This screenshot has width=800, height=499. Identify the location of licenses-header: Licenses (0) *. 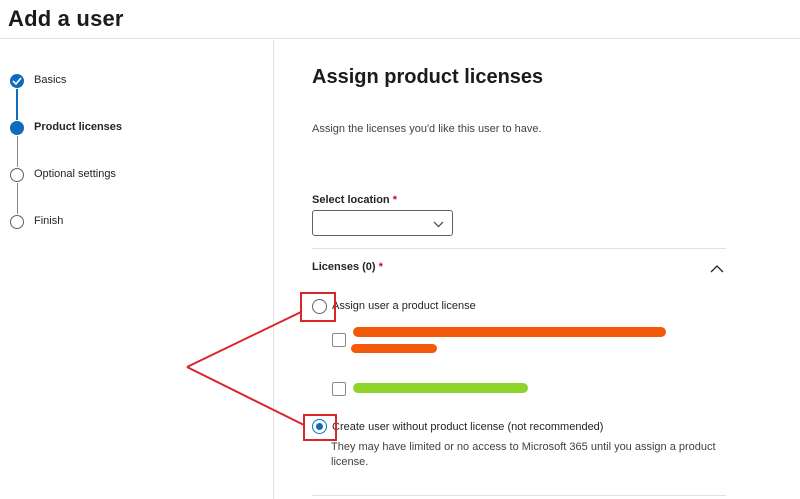
(347, 267).